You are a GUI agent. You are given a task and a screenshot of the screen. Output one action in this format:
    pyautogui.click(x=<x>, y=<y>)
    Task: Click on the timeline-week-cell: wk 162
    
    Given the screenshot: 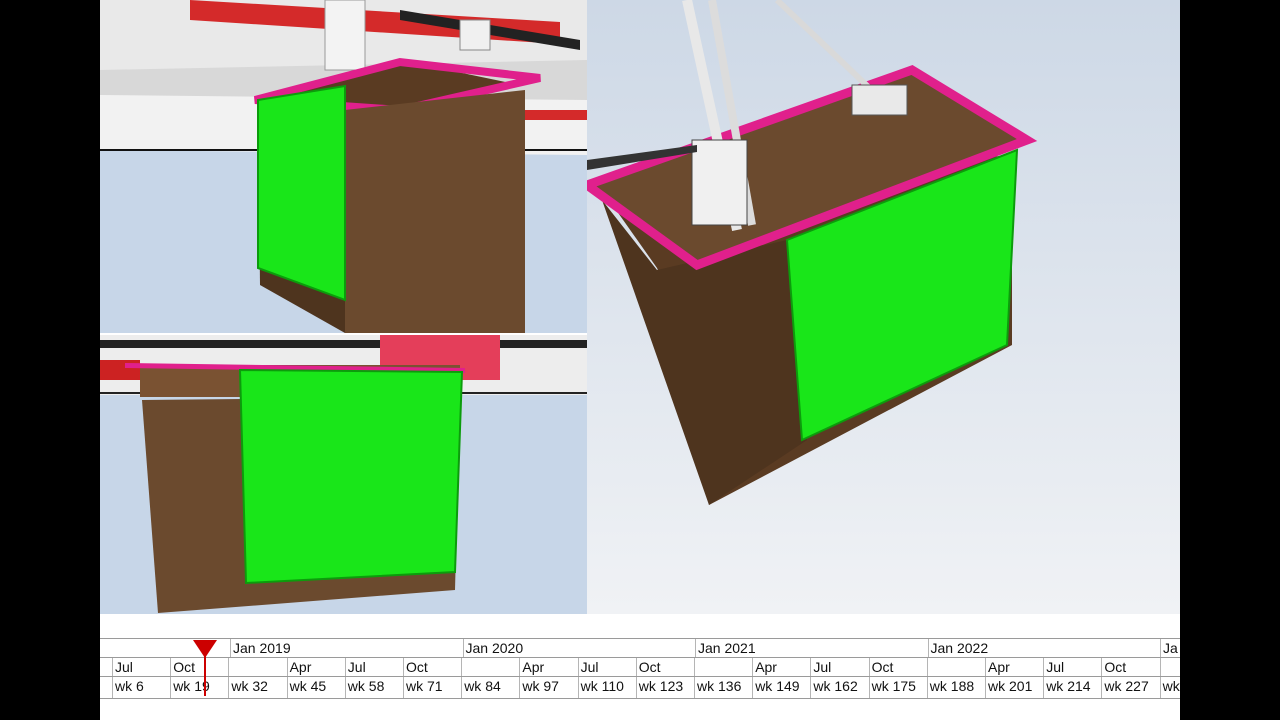 What is the action you would take?
    pyautogui.click(x=839, y=687)
    